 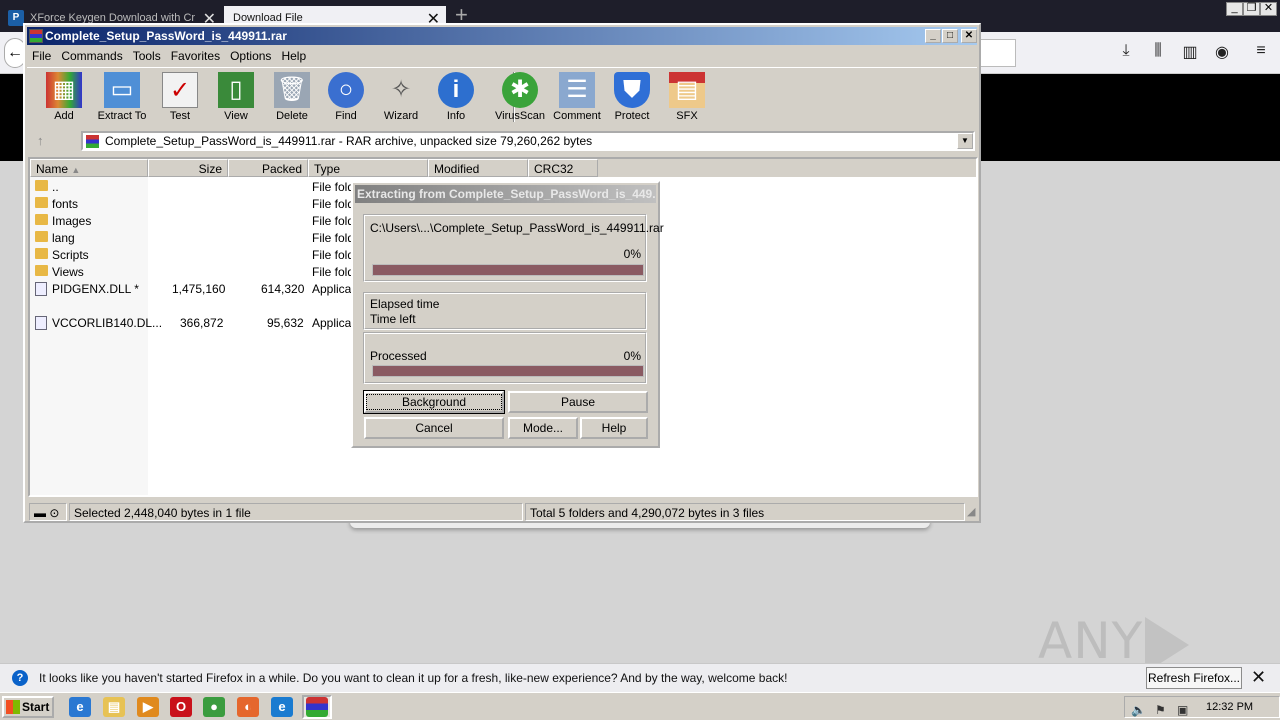 What do you see at coordinates (1268, 9) in the screenshot?
I see `close-window-icon: ✕` at bounding box center [1268, 9].